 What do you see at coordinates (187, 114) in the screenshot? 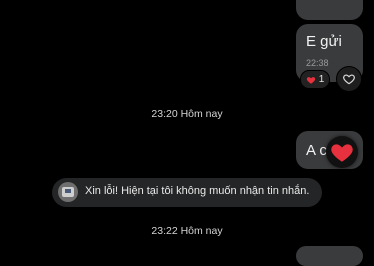
I see `time-divider: 23:20 Hôm nay` at bounding box center [187, 114].